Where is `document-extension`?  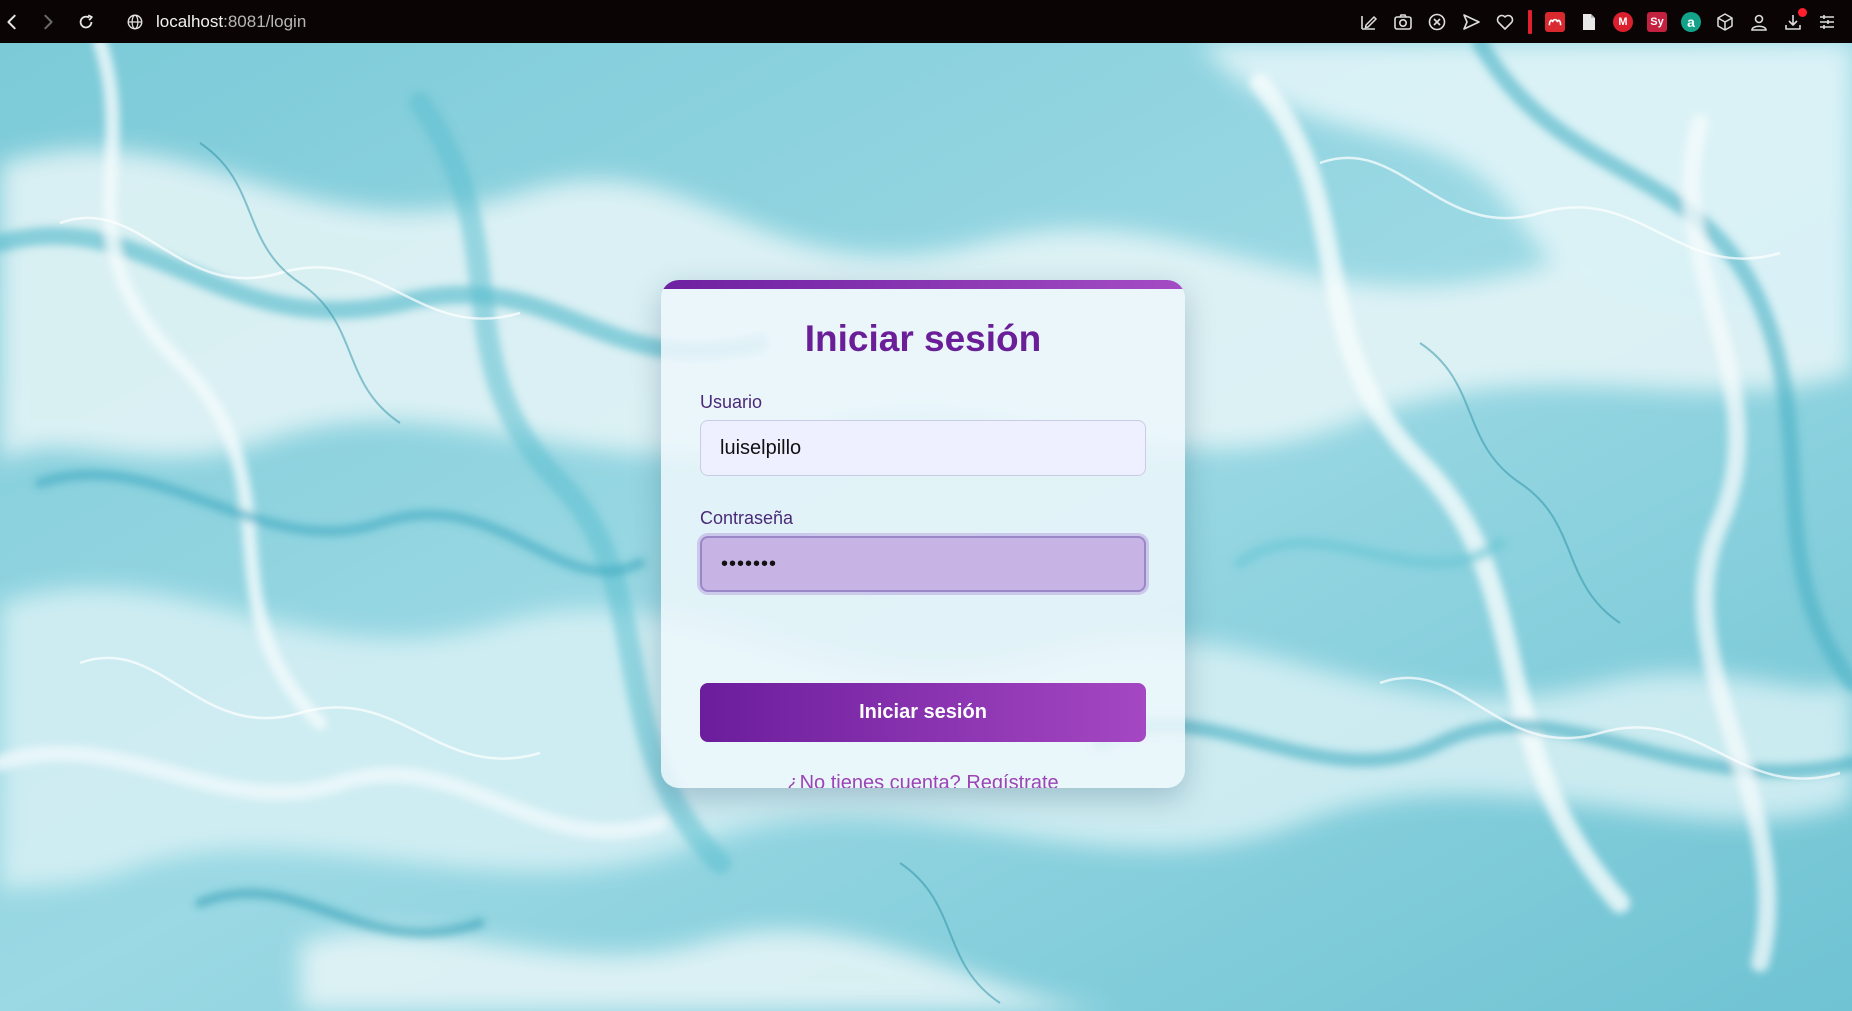 document-extension is located at coordinates (1589, 22).